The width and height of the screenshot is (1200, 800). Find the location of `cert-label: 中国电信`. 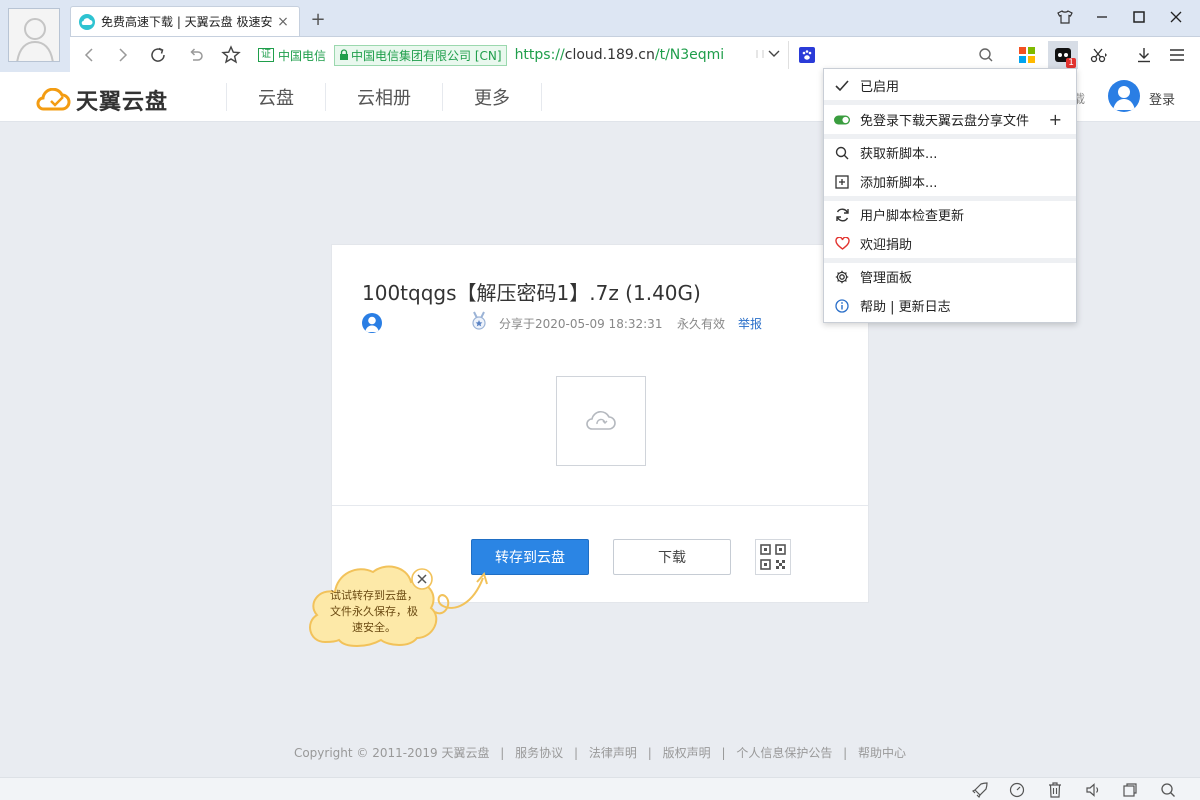

cert-label: 中国电信 is located at coordinates (302, 55).